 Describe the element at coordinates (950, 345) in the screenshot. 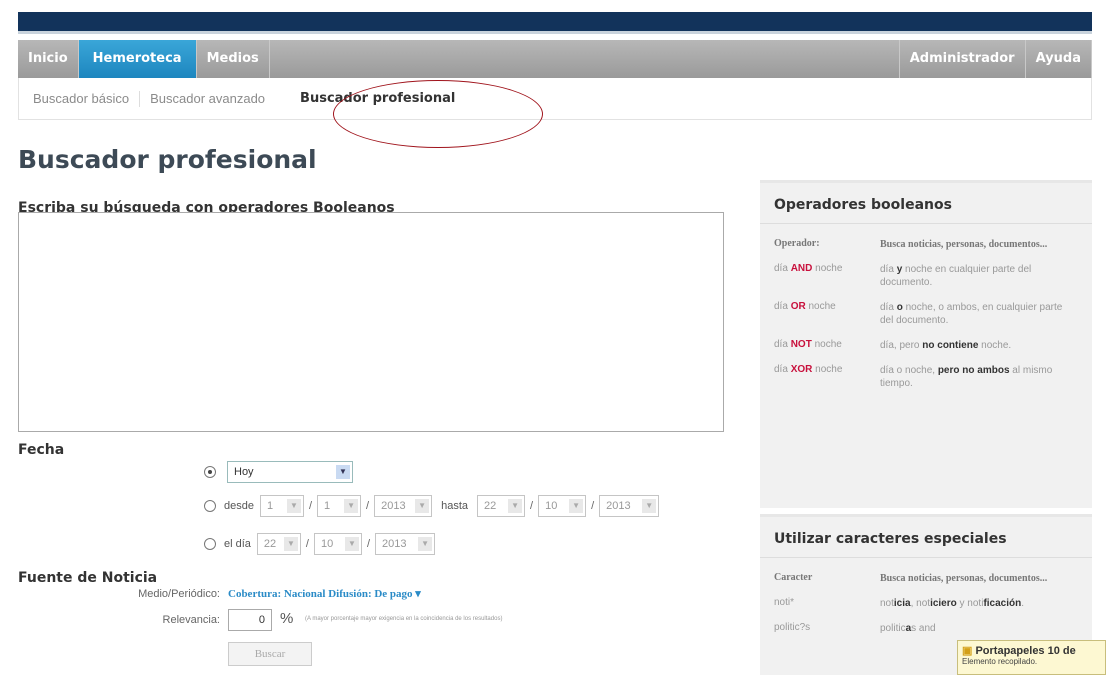

I see `op-desc-bold: no contiene` at that location.